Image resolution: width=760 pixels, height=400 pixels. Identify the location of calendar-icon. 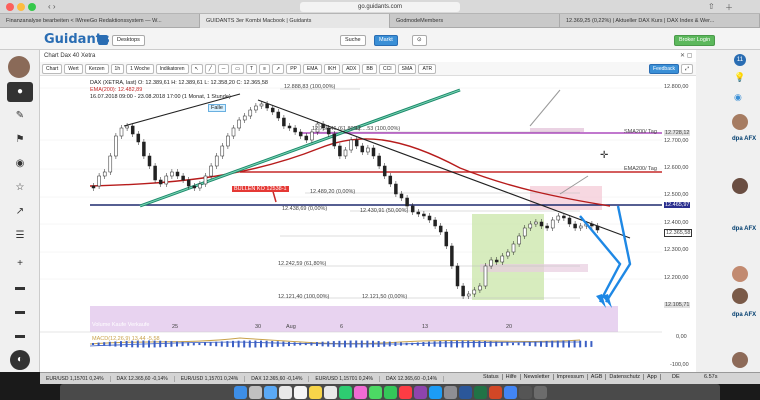
(300, 392).